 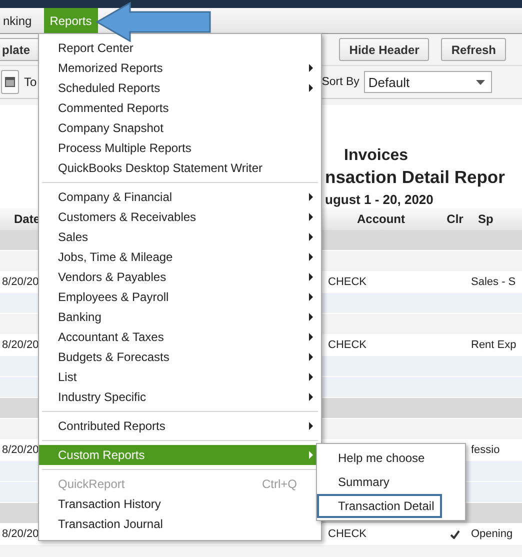 What do you see at coordinates (428, 82) in the screenshot?
I see `sort-by-dropdown: Default` at bounding box center [428, 82].